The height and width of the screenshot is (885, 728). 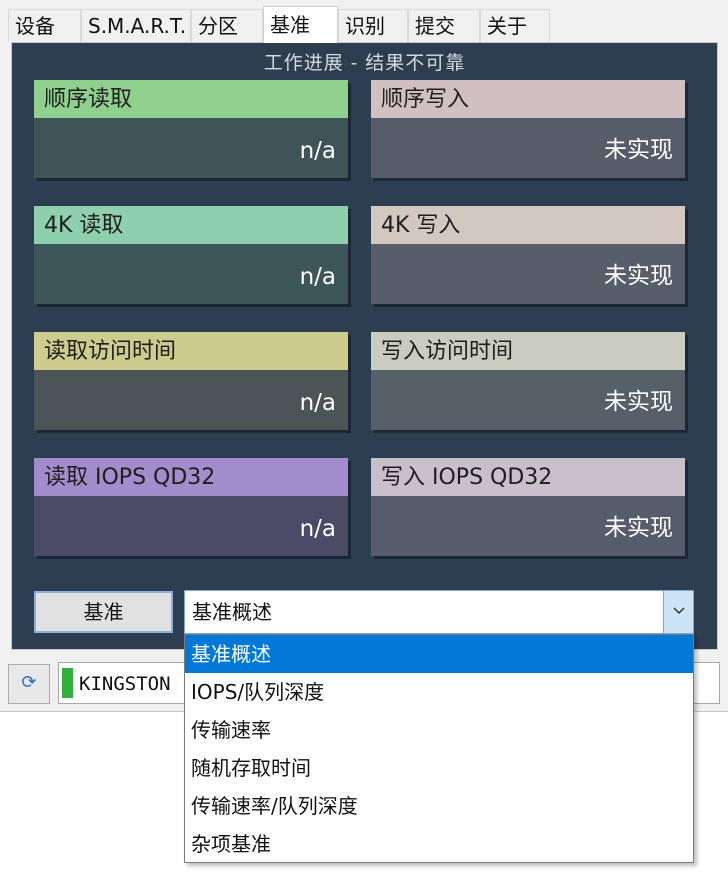 What do you see at coordinates (528, 225) in the screenshot?
I see `card-label: 4K 写入` at bounding box center [528, 225].